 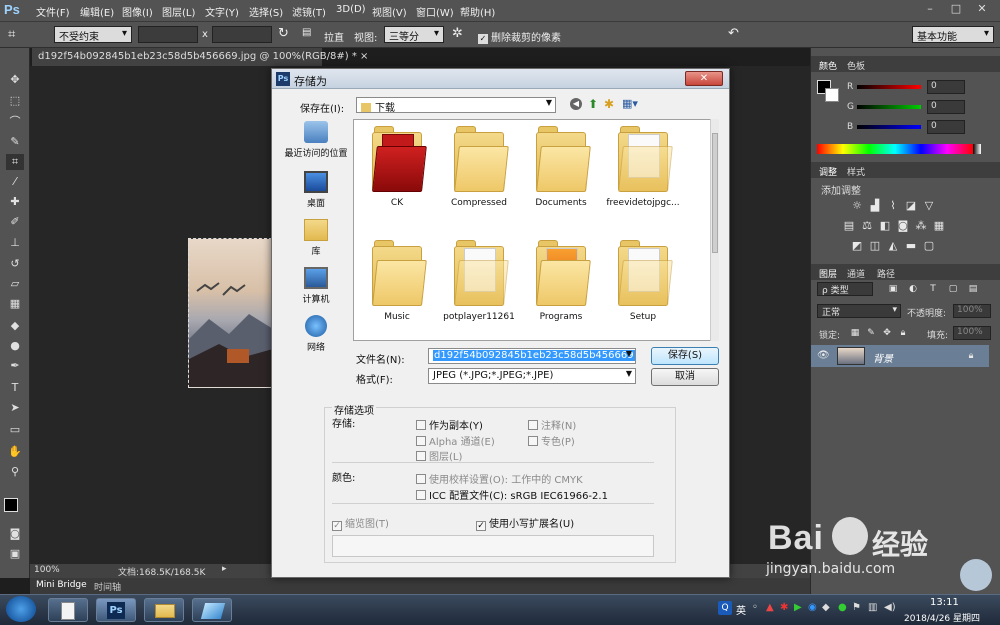 What do you see at coordinates (798, 607) in the screenshot?
I see `tray-app-icon: ▶` at bounding box center [798, 607].